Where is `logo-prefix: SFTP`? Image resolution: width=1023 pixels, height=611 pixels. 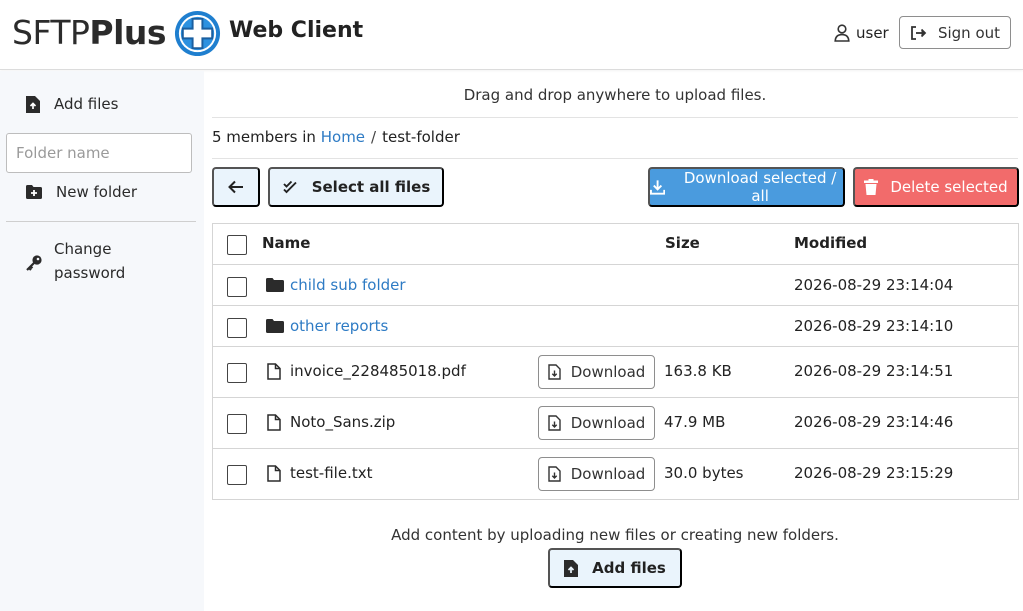
logo-prefix: SFTP is located at coordinates (51, 32).